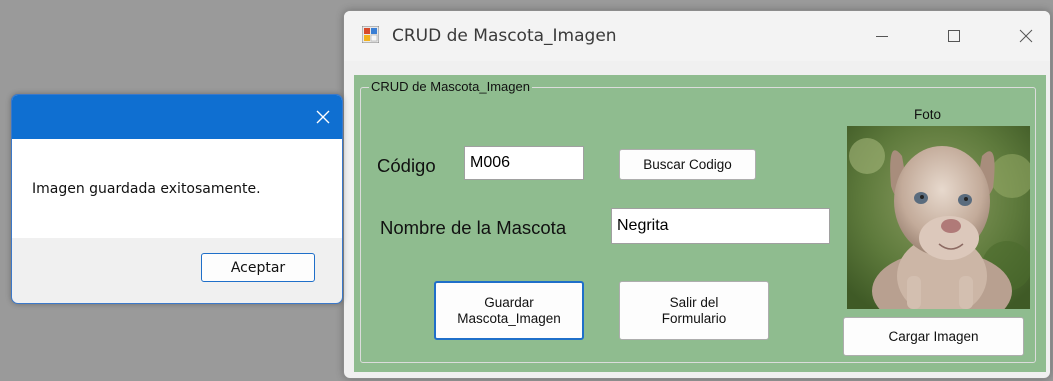 This screenshot has height=381, width=1053. I want to click on guardar-button-line2: Mascota_Imagen, so click(509, 318).